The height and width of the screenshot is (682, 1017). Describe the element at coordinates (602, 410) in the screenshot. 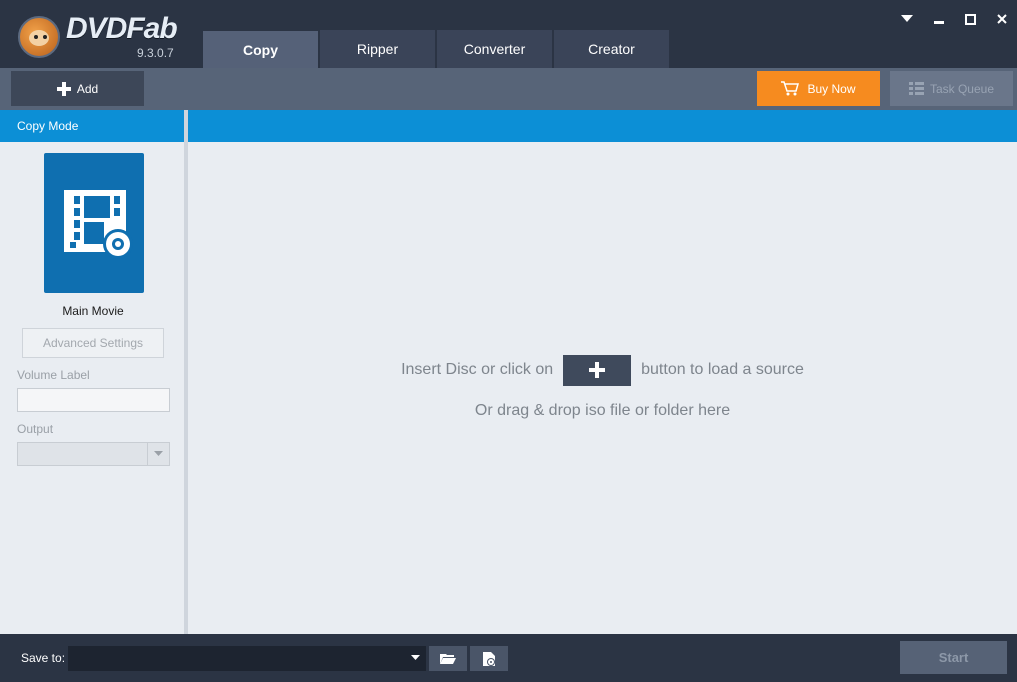

I see `drag-drop-hint: Or drag & drop iso file or folder here` at that location.